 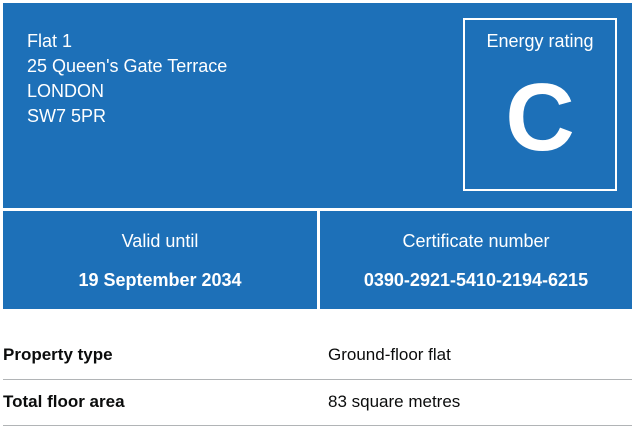 What do you see at coordinates (127, 66) in the screenshot?
I see `address-line-2: 25 Queen's Gate Terrace` at bounding box center [127, 66].